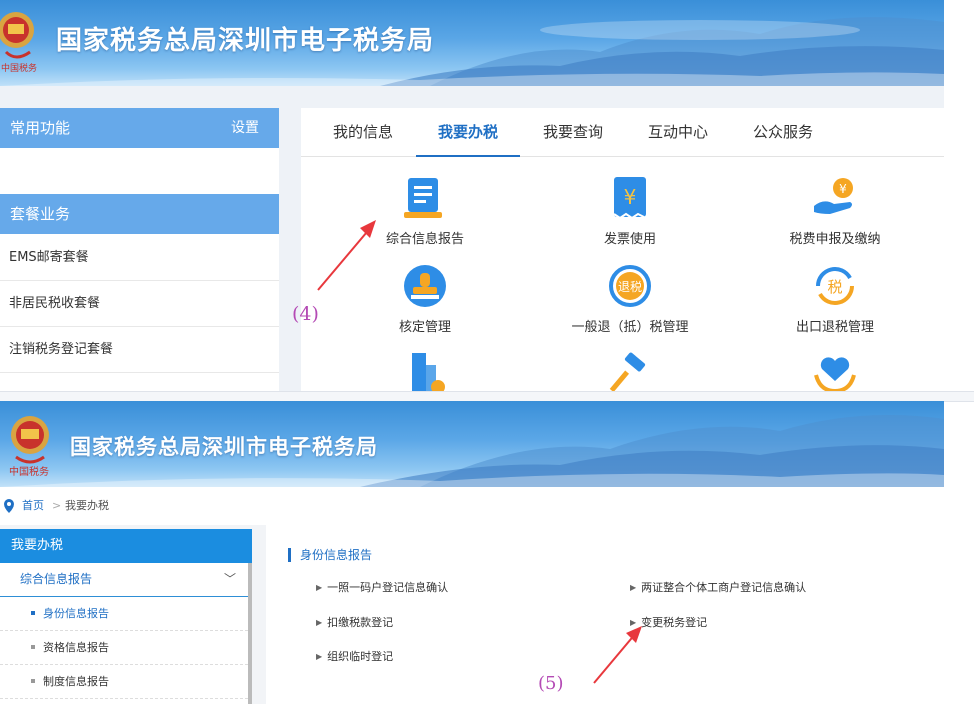  Describe the element at coordinates (230, 579) in the screenshot. I see `chevron-down-icon: ﹀` at that location.